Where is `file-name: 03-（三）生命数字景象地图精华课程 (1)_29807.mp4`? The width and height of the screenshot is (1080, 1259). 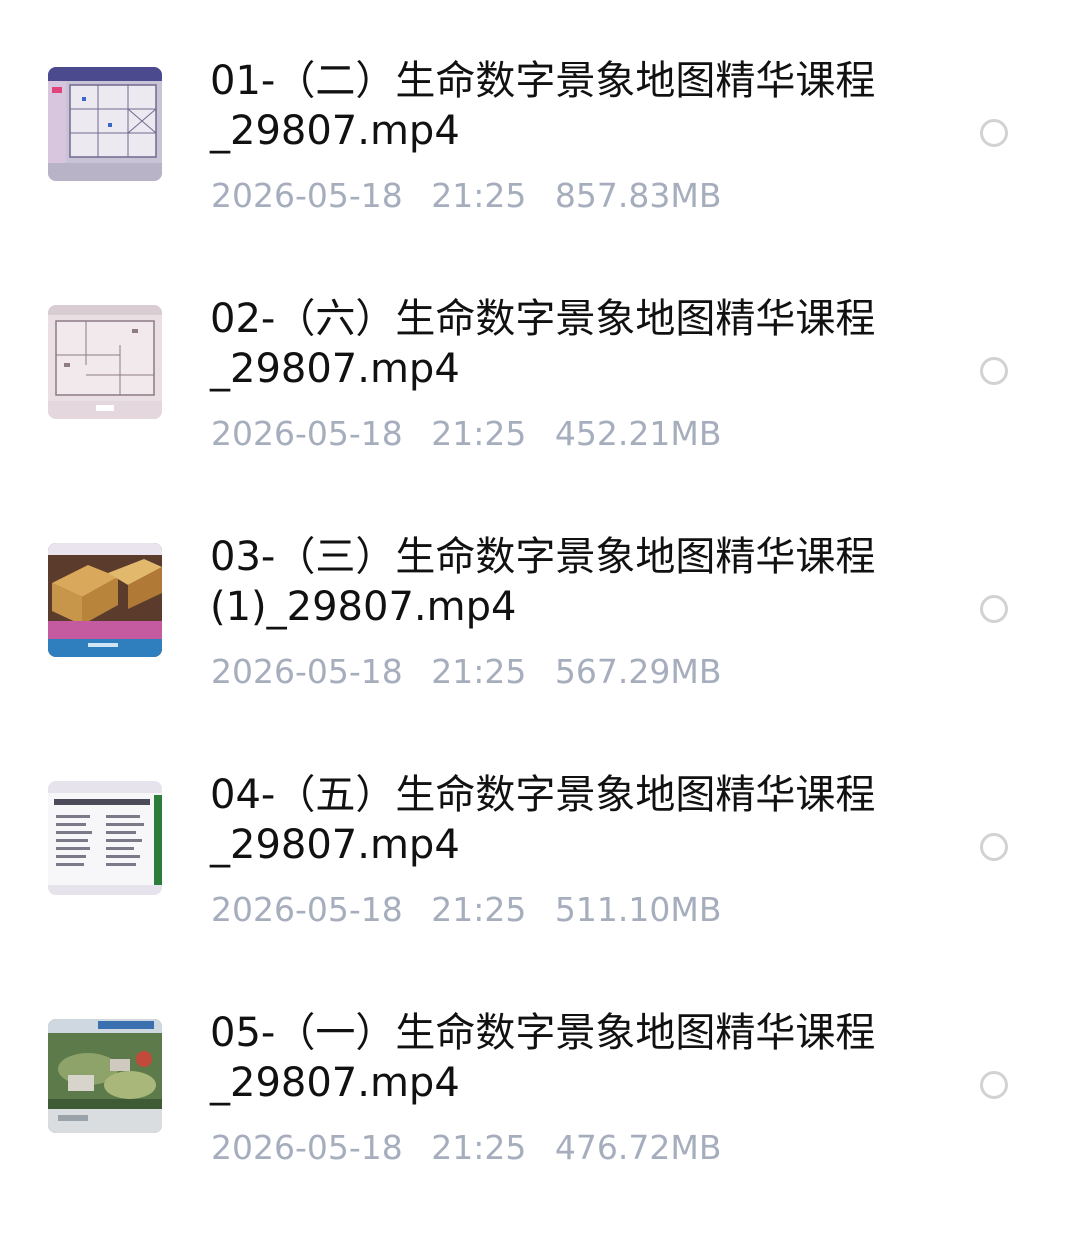 file-name: 03-（三）生命数字景象地图精华课程 (1)_29807.mp4 is located at coordinates (570, 582).